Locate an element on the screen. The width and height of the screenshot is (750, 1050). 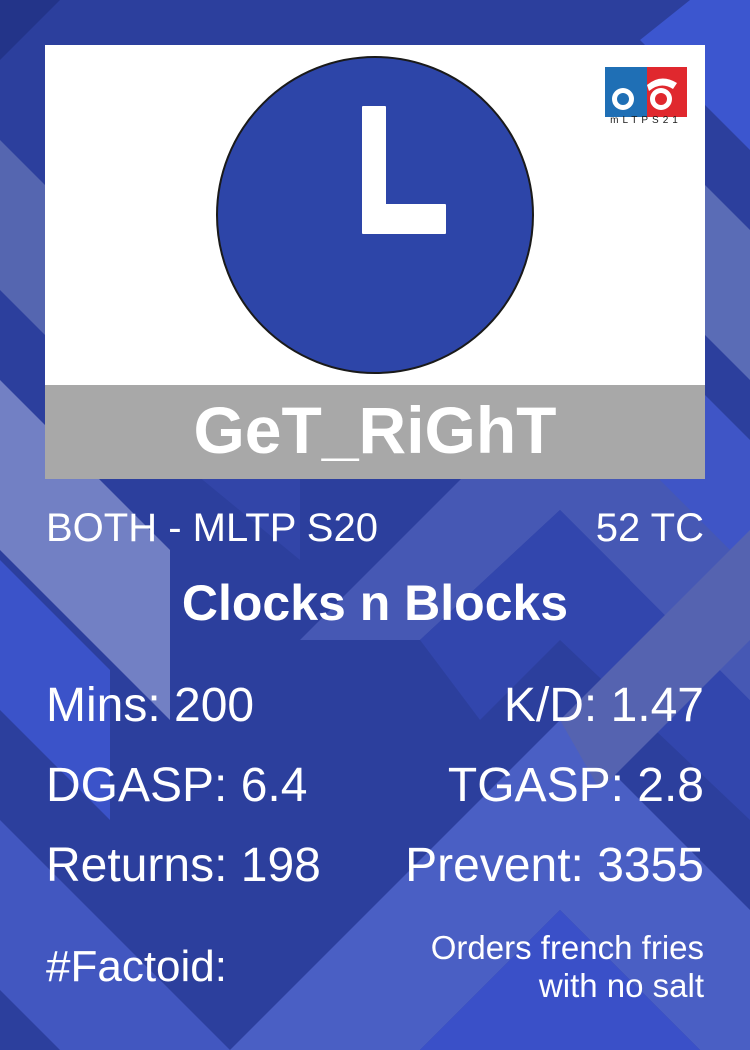
factoid-text: Orders french fries with no salt is located at coordinates (544, 967).